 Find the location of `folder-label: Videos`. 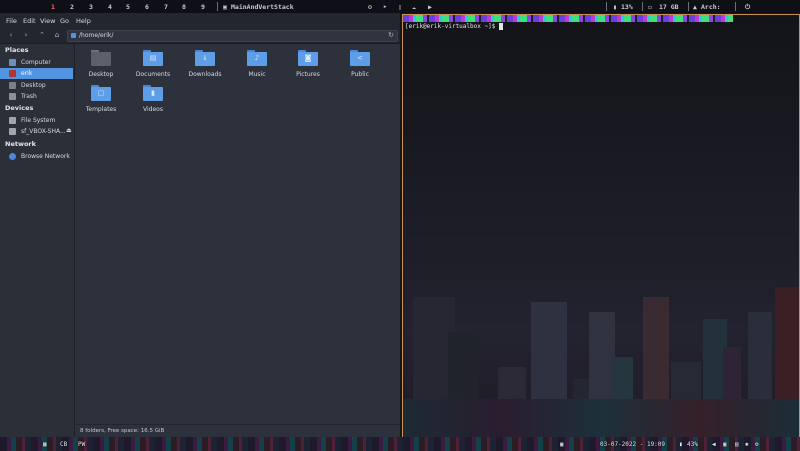

folder-label: Videos is located at coordinates (153, 109).